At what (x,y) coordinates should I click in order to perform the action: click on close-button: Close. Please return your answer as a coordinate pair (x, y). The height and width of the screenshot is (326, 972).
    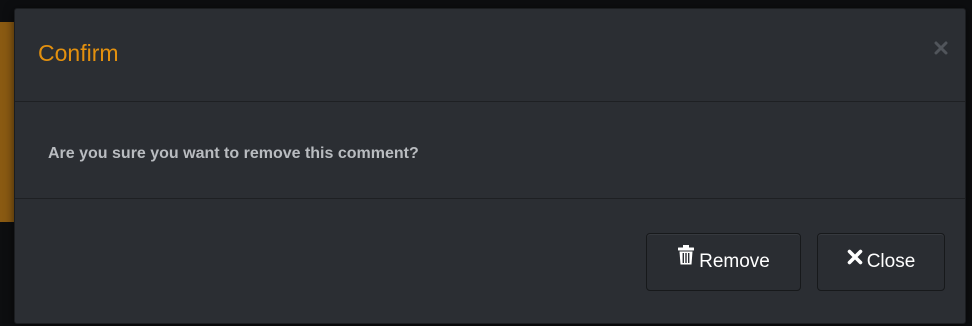
    Looking at the image, I should click on (881, 262).